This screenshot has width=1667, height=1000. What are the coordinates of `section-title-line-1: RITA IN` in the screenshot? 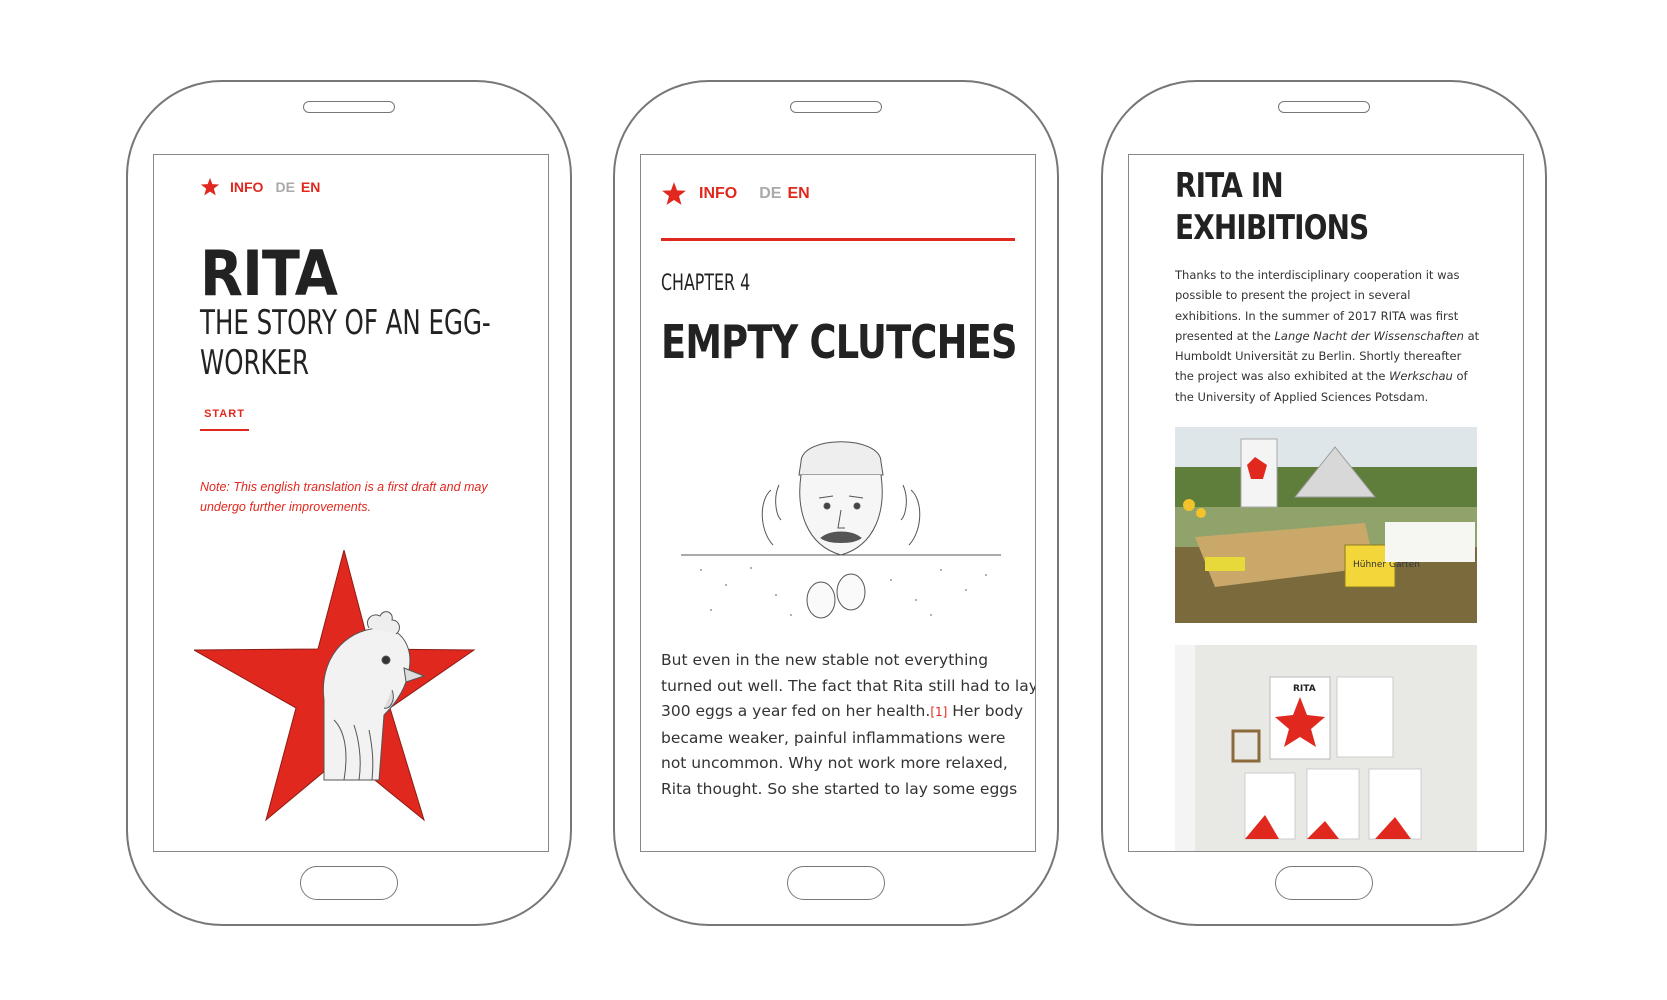 It's located at (1229, 186).